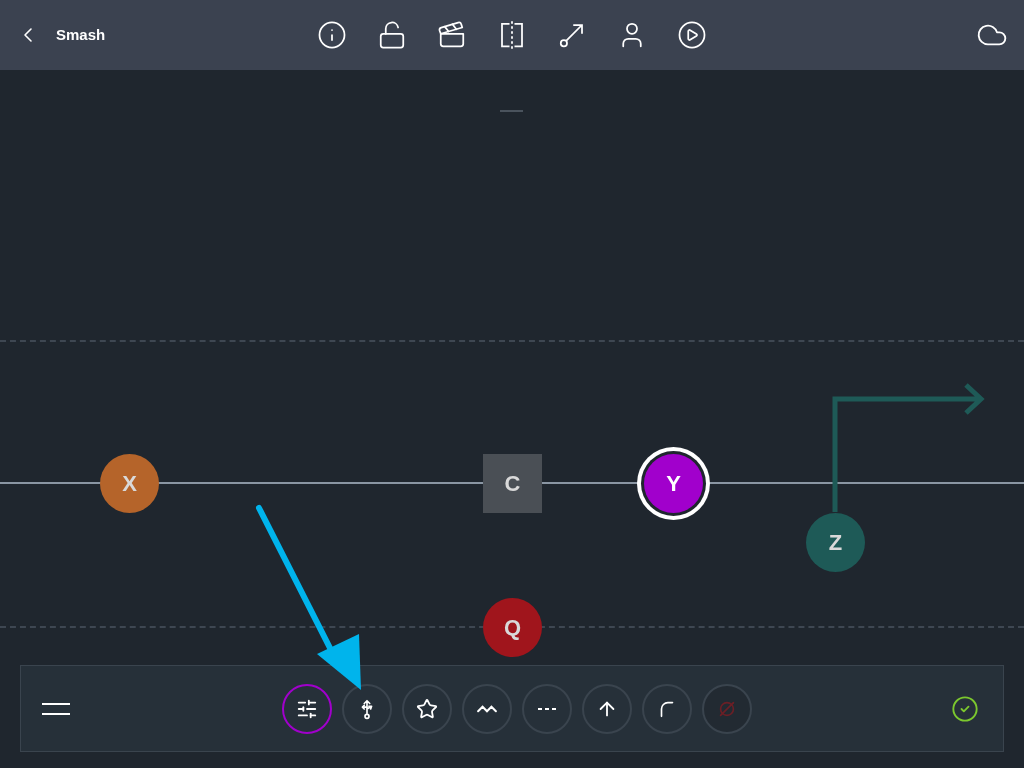 The image size is (1024, 768). I want to click on zigzag-icon, so click(487, 708).